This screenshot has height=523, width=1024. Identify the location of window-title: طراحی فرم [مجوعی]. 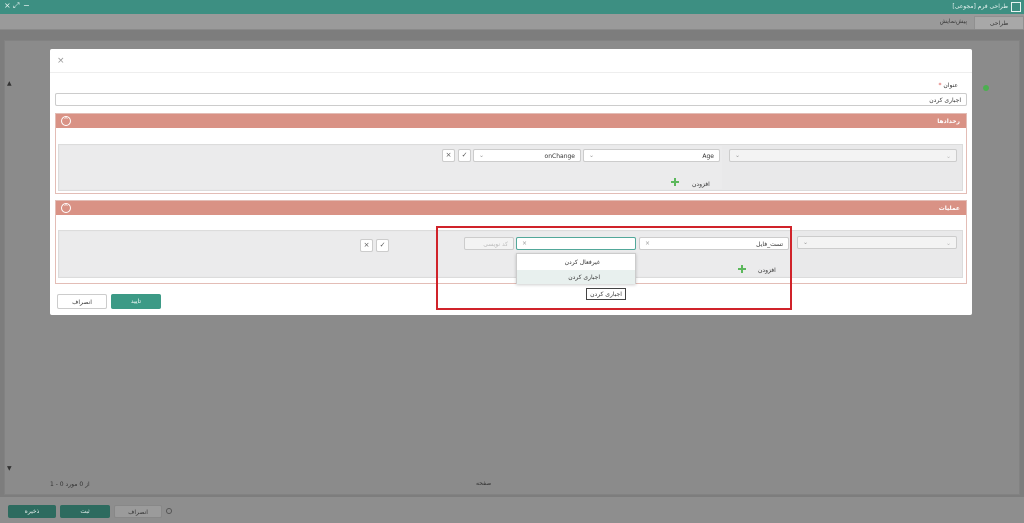
(980, 6).